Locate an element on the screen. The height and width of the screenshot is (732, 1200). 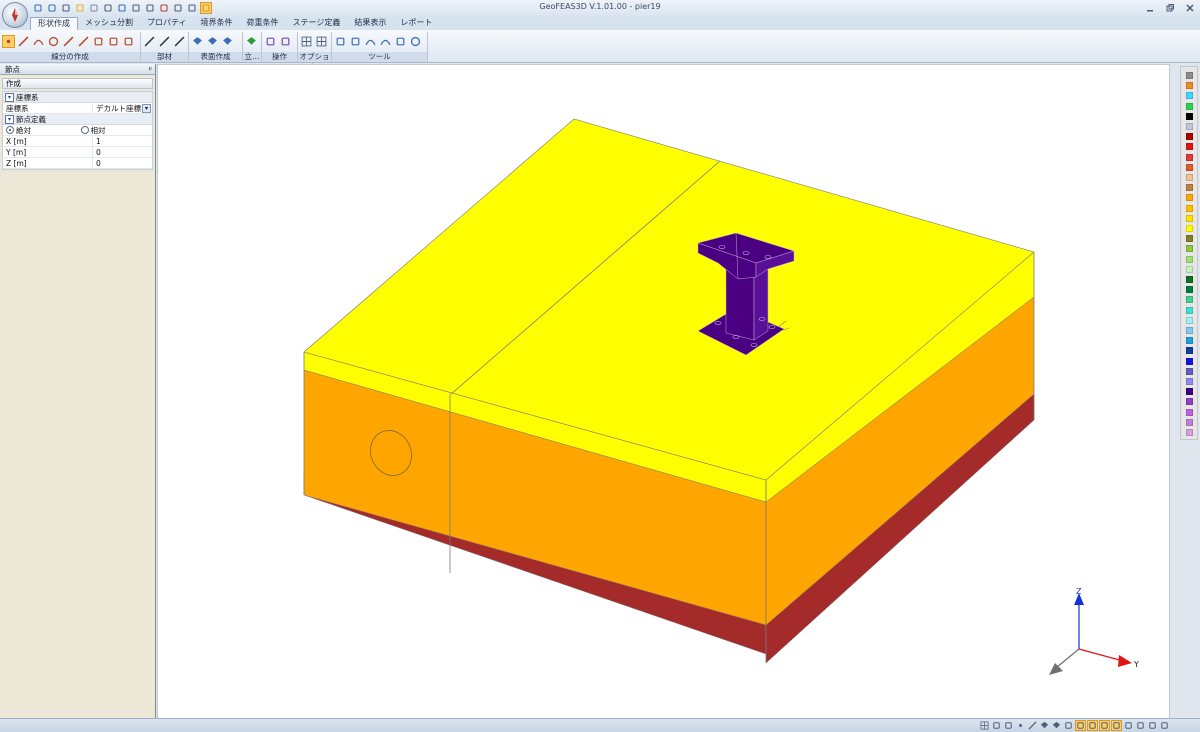
radio-absolute: 絶対 is located at coordinates (40, 130).